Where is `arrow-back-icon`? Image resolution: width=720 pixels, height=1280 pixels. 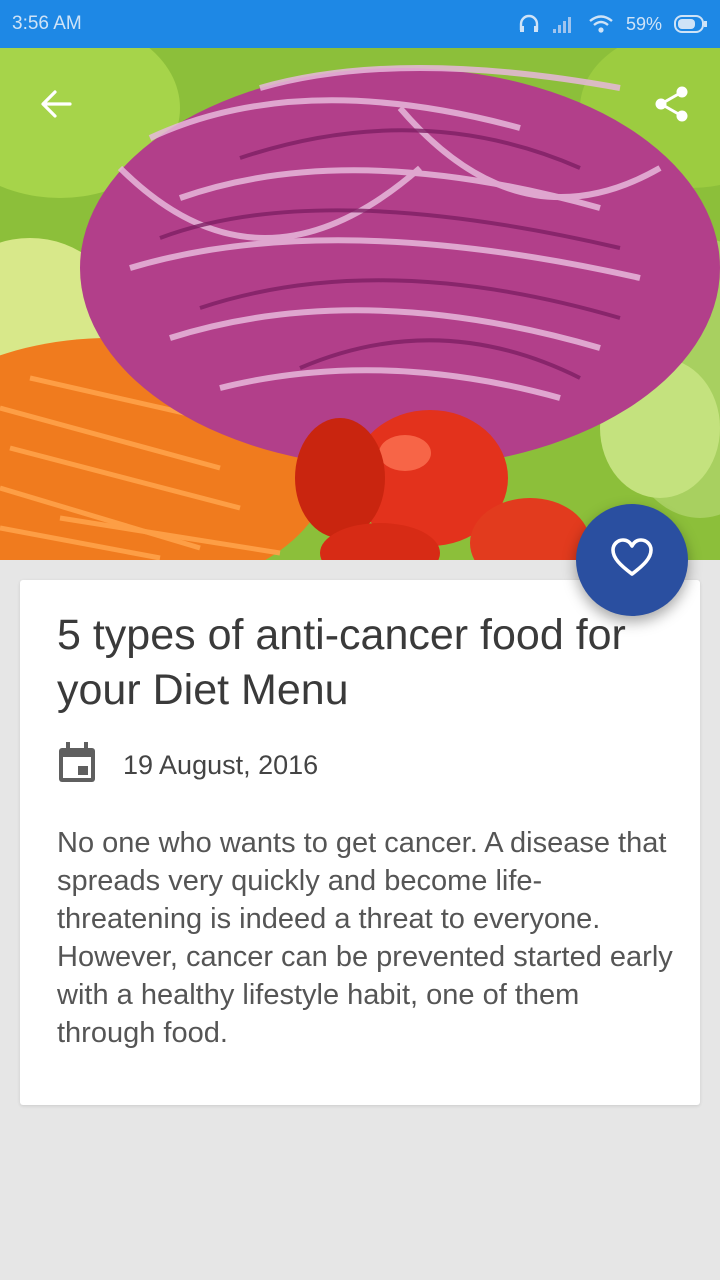
arrow-back-icon is located at coordinates (56, 106).